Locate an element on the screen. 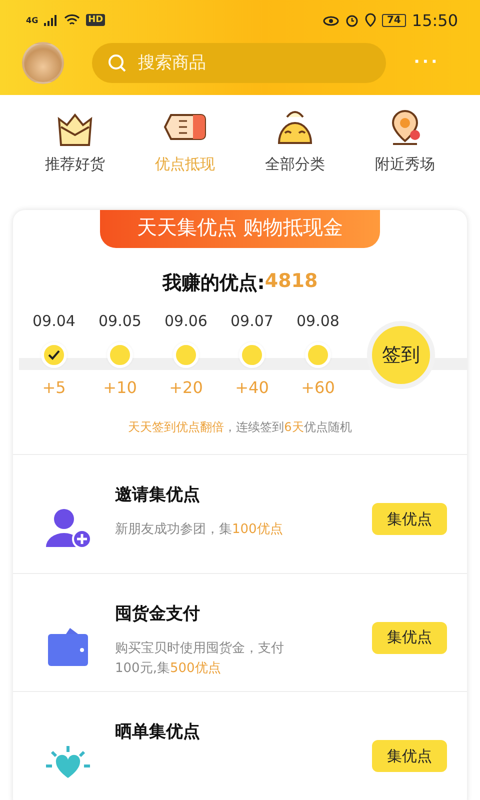 Image resolution: width=480 pixels, height=800 pixels. points-value: 4818 is located at coordinates (291, 282).